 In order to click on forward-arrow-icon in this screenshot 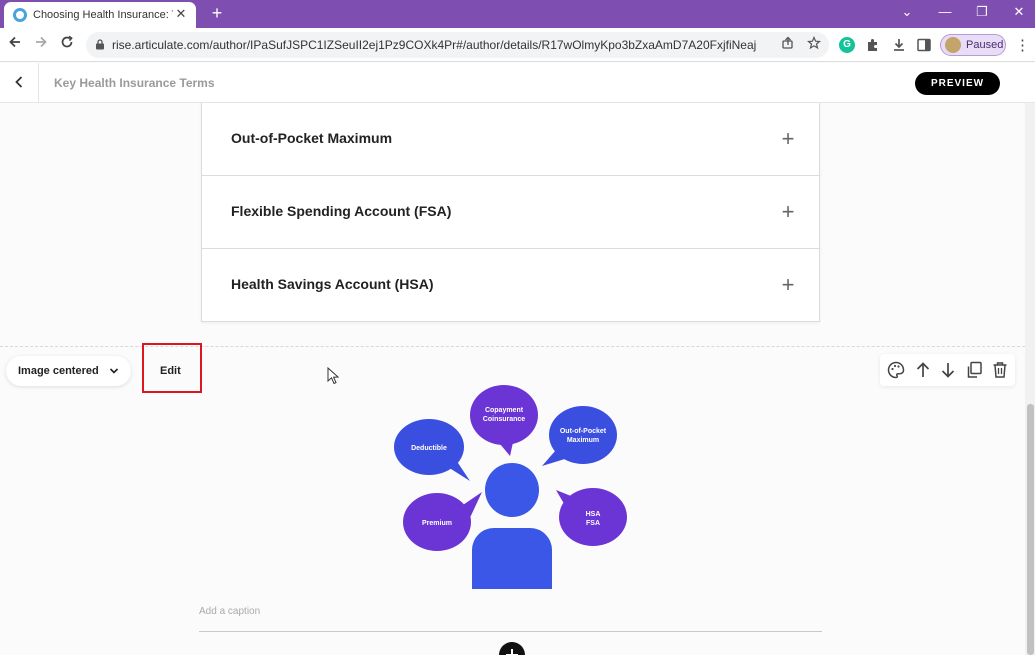, I will do `click(41, 45)`.